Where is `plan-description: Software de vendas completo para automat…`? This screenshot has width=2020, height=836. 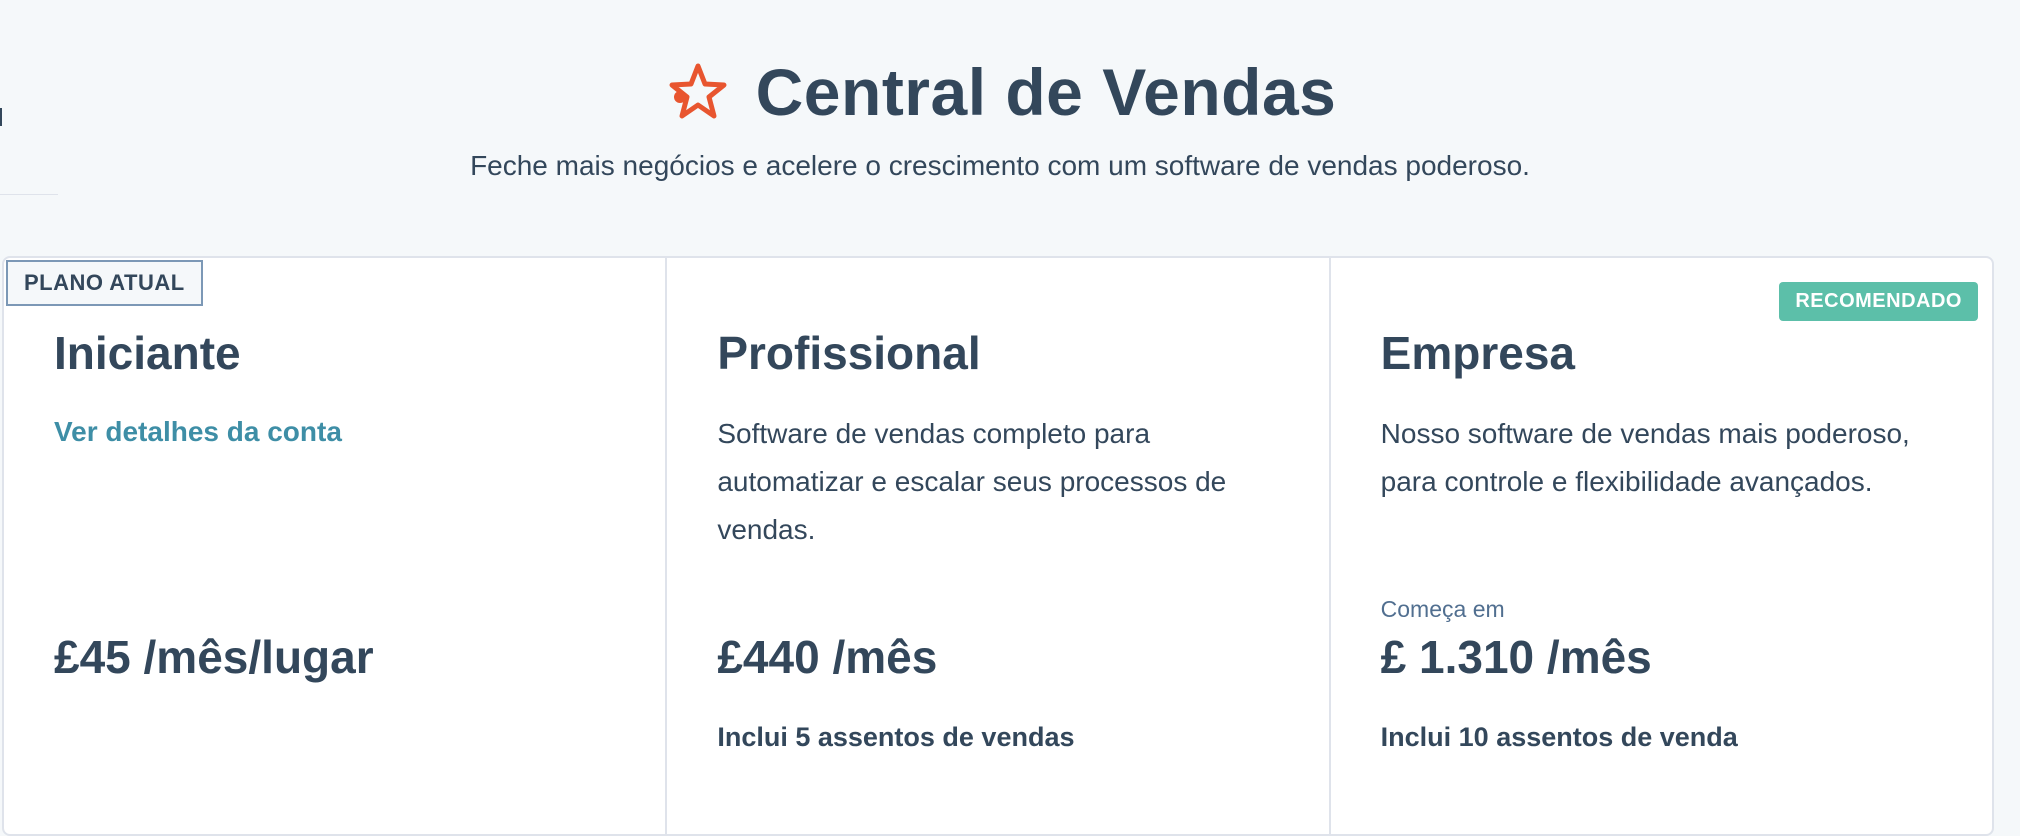
plan-description: Software de vendas completo para automat… is located at coordinates (972, 481).